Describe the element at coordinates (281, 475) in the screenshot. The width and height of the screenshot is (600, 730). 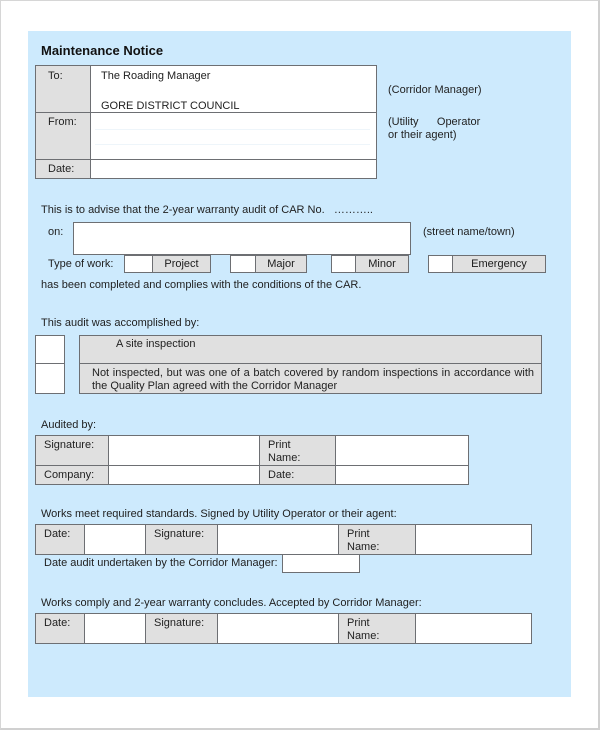
I see `audit-date-label: Date:` at that location.